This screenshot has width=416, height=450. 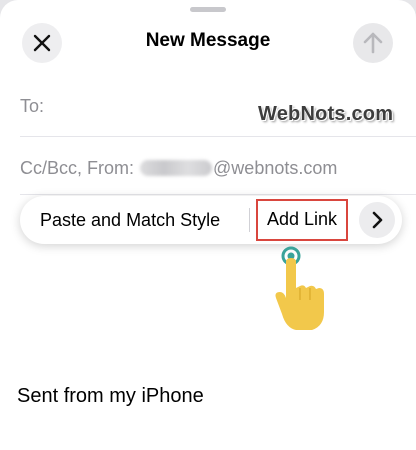 I want to click on chevron-right-icon, so click(x=377, y=220).